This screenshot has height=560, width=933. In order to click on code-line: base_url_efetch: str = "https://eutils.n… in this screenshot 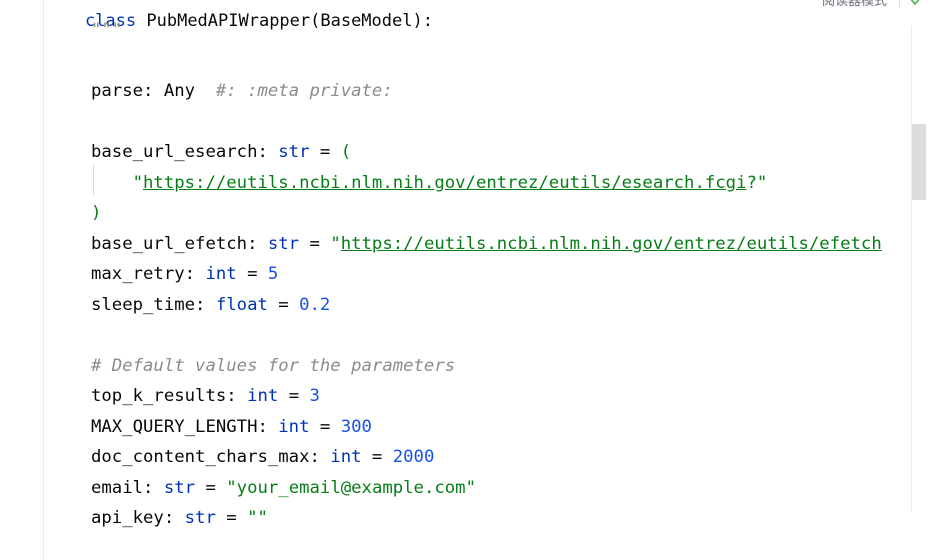, I will do `click(486, 244)`.